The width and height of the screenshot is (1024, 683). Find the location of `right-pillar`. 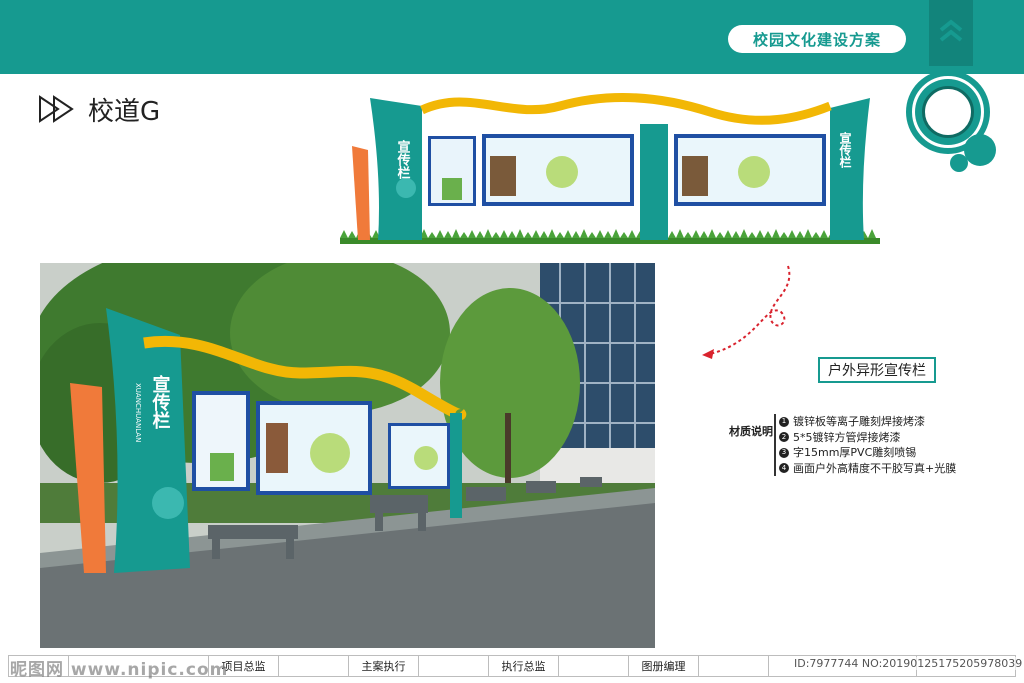

right-pillar is located at coordinates (850, 169).